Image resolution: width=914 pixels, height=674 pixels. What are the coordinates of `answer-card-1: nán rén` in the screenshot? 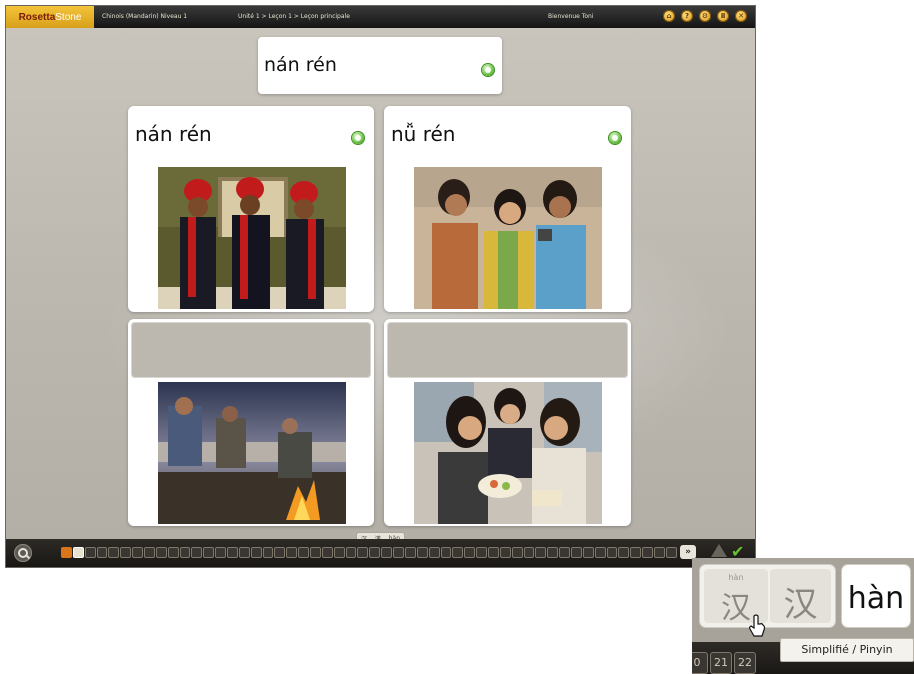 It's located at (251, 209).